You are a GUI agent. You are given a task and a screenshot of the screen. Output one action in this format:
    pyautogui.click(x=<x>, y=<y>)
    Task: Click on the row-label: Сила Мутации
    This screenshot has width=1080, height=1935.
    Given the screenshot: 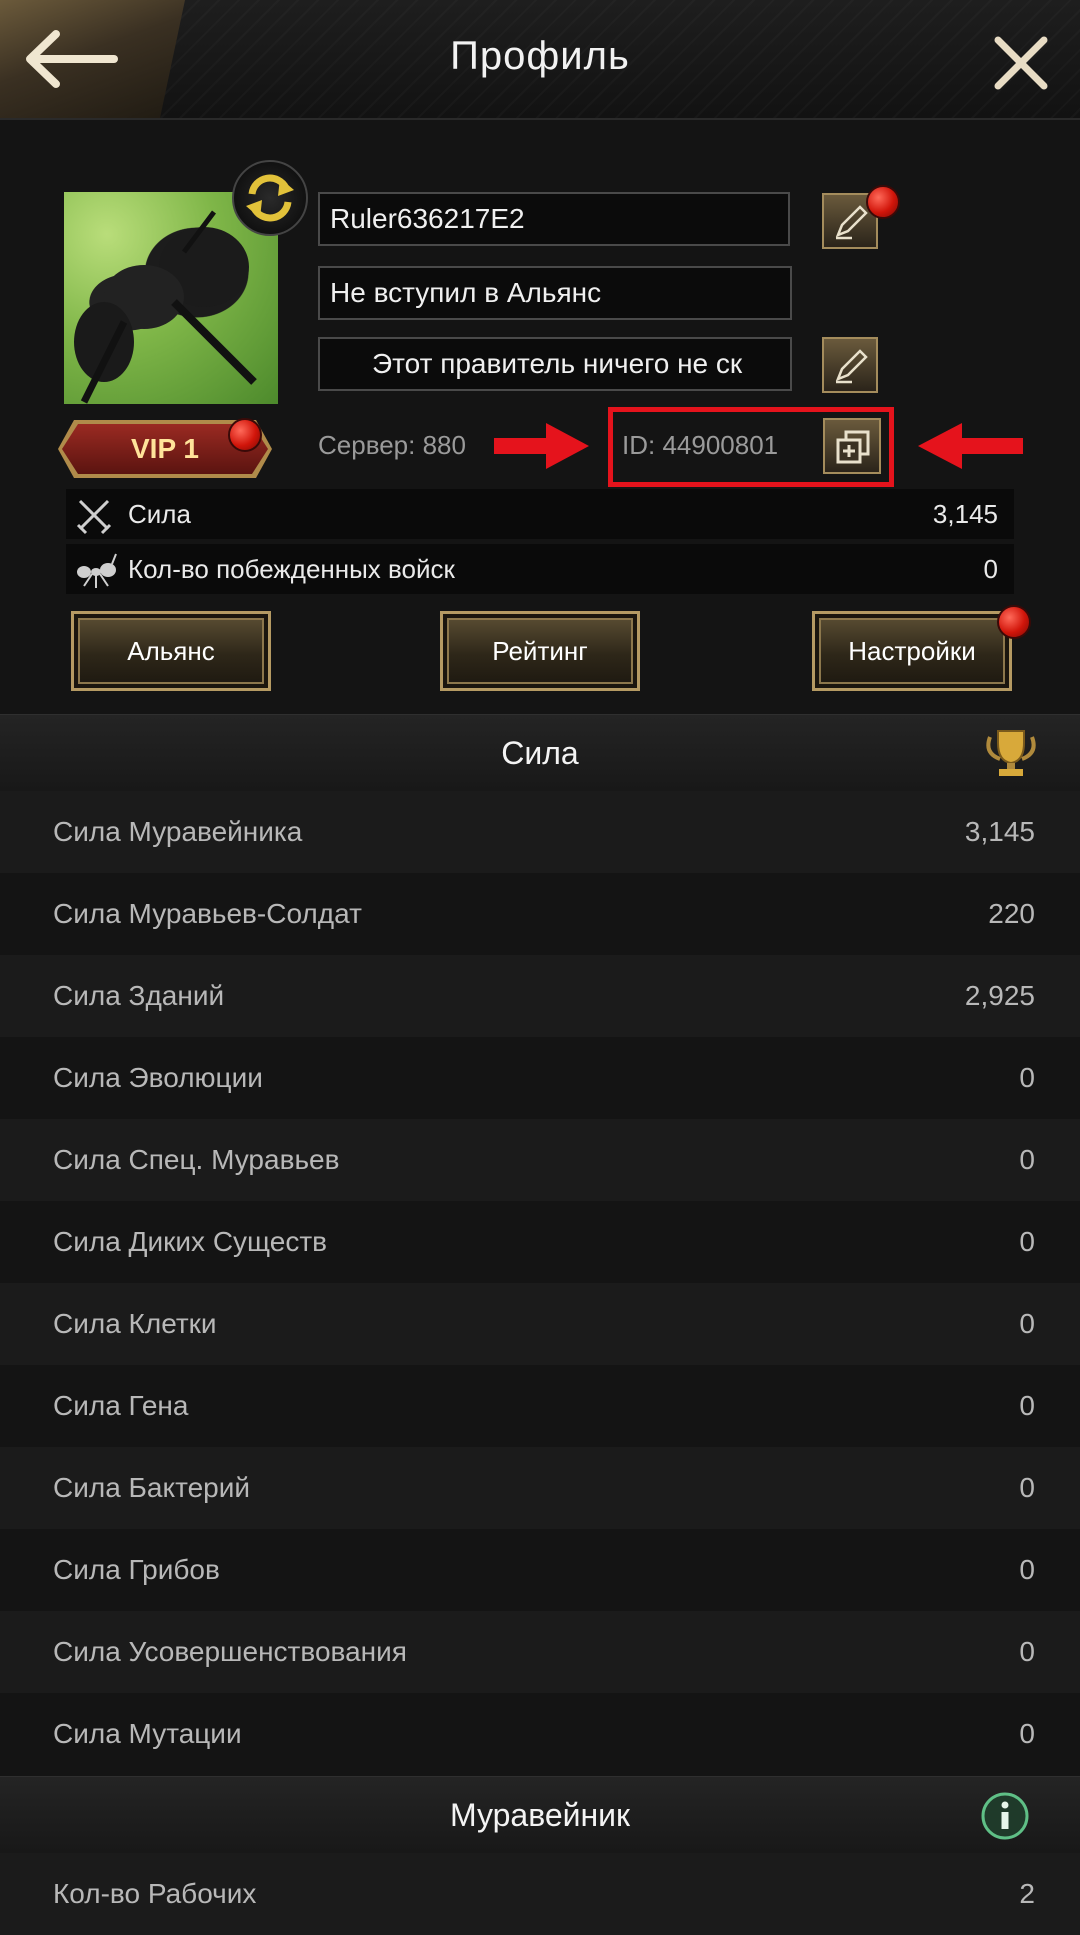 What is the action you would take?
    pyautogui.click(x=147, y=1733)
    